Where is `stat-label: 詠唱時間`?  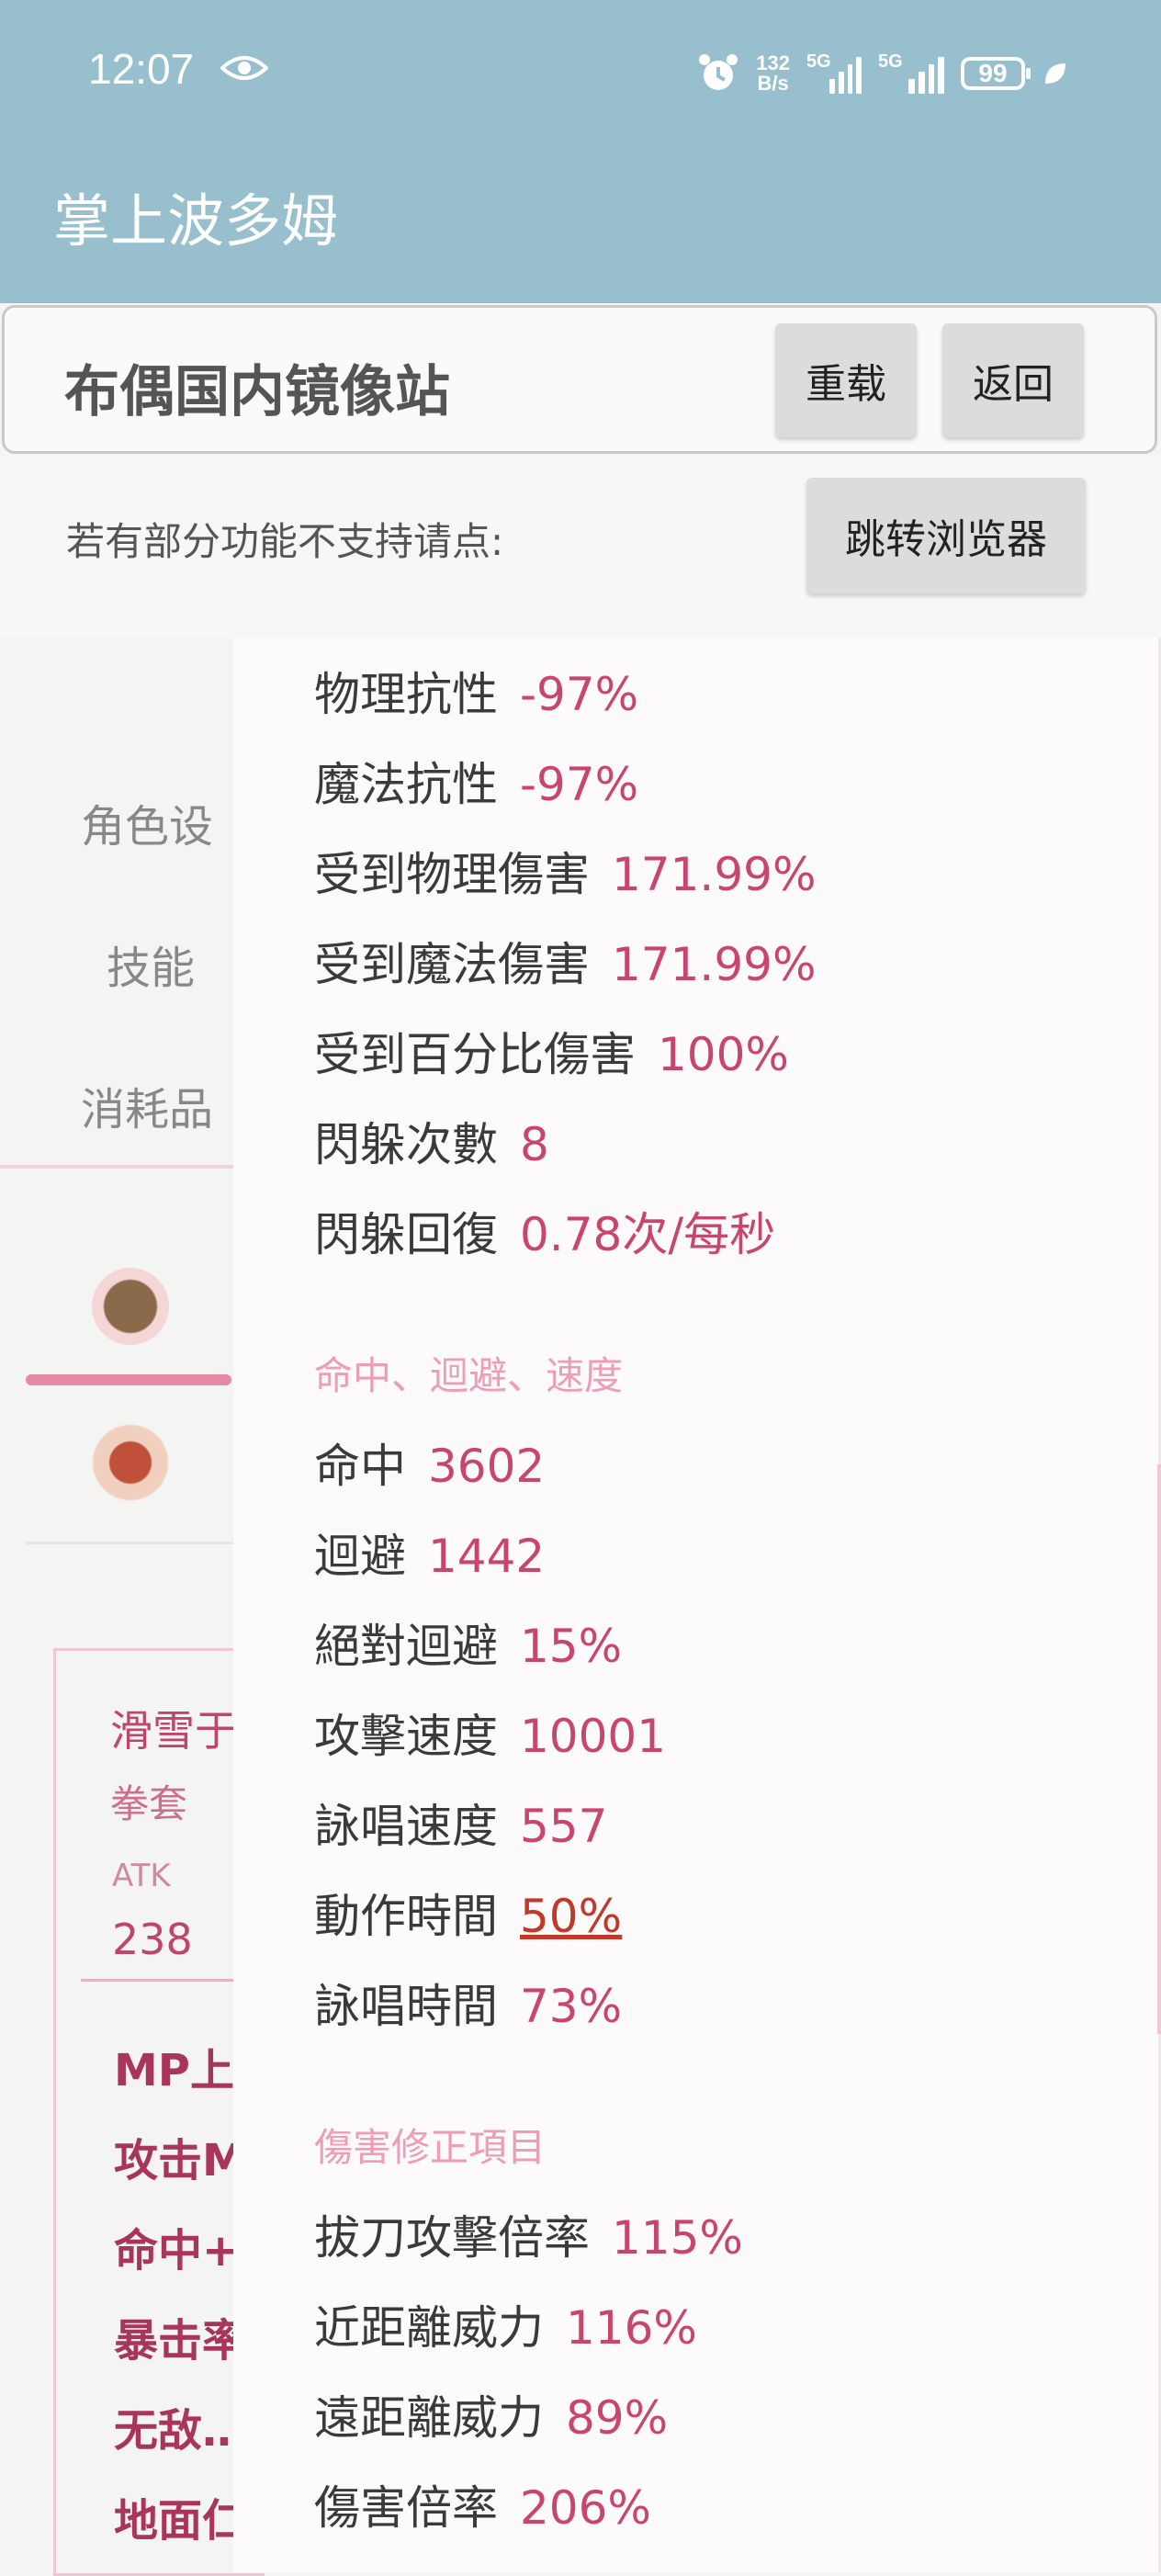 stat-label: 詠唱時間 is located at coordinates (406, 2006).